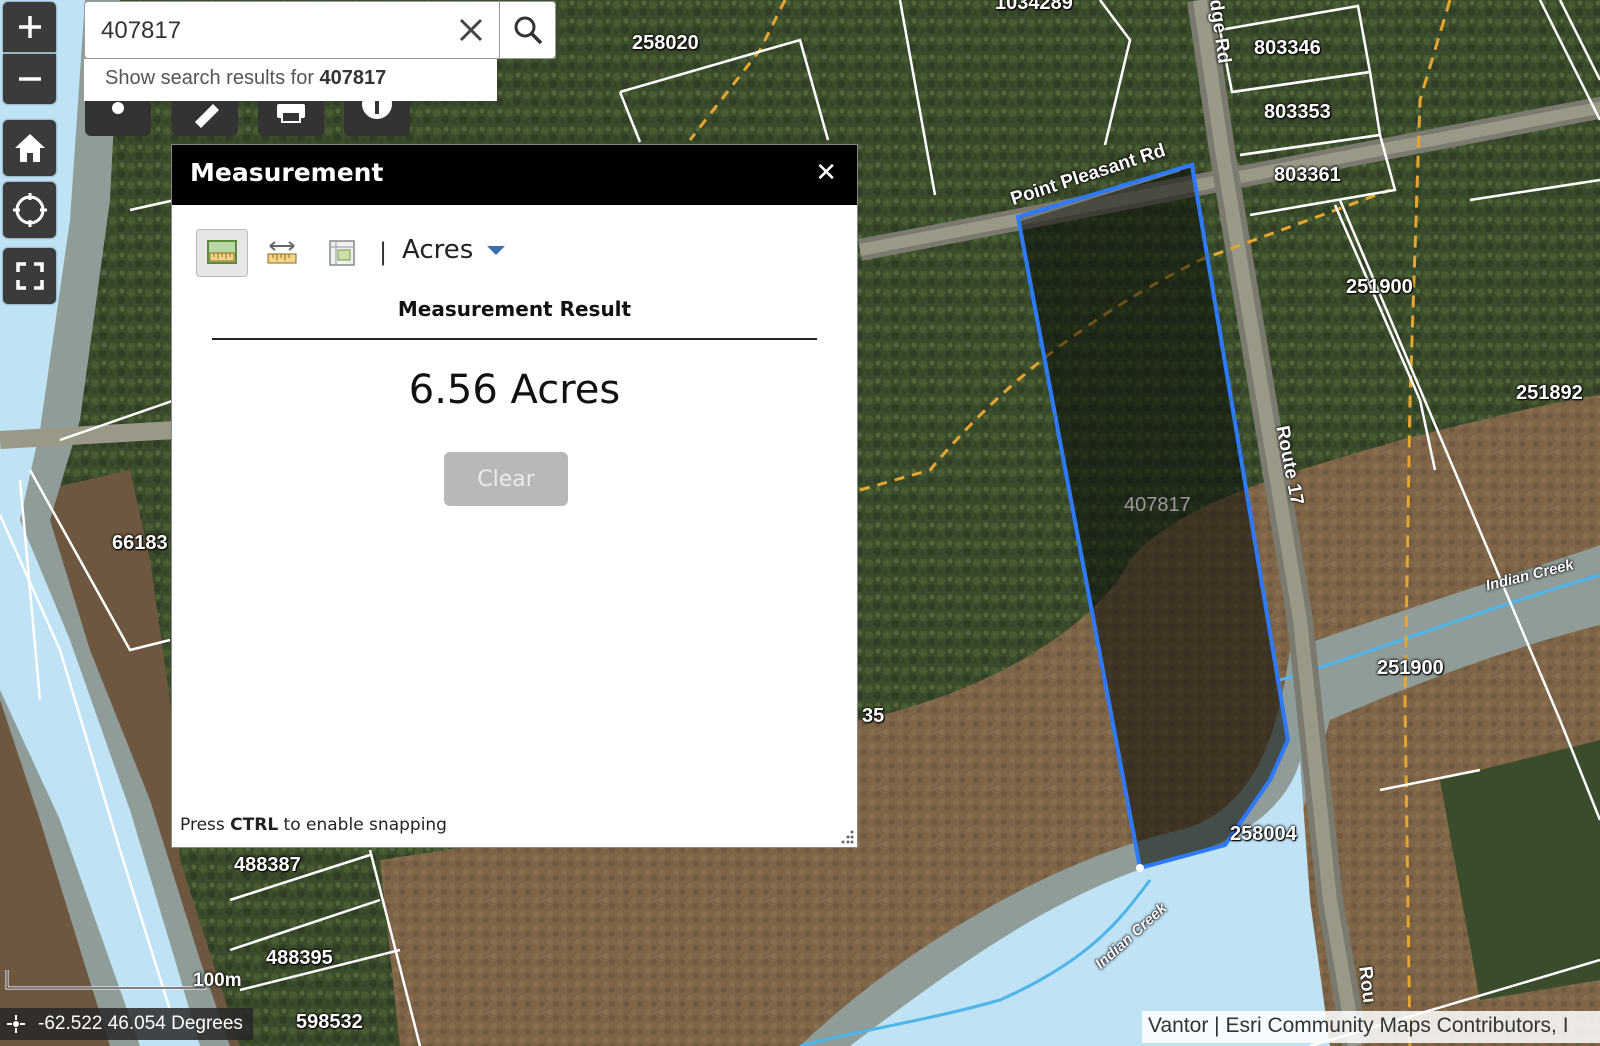 The height and width of the screenshot is (1046, 1600). Describe the element at coordinates (826, 173) in the screenshot. I see `close-icon: ✕` at that location.